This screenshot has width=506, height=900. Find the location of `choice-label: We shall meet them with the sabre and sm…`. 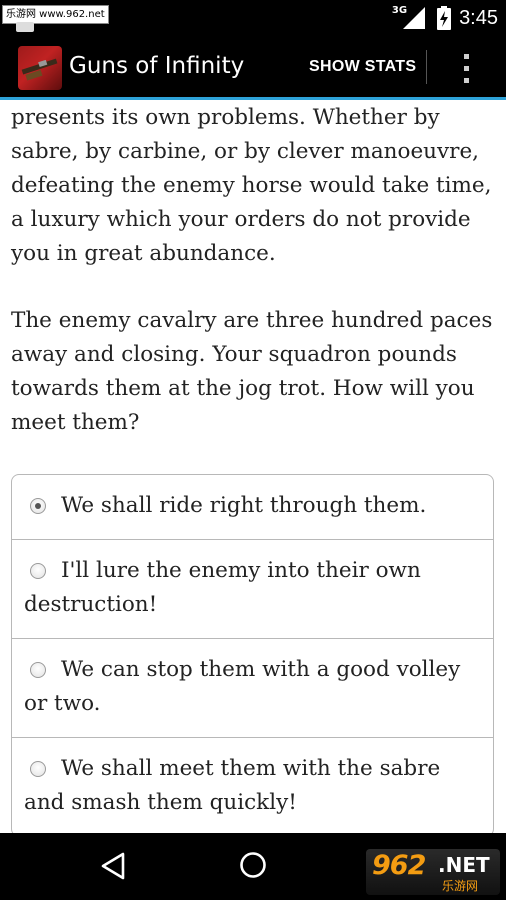

choice-label: We shall meet them with the sabre and sm… is located at coordinates (232, 785).